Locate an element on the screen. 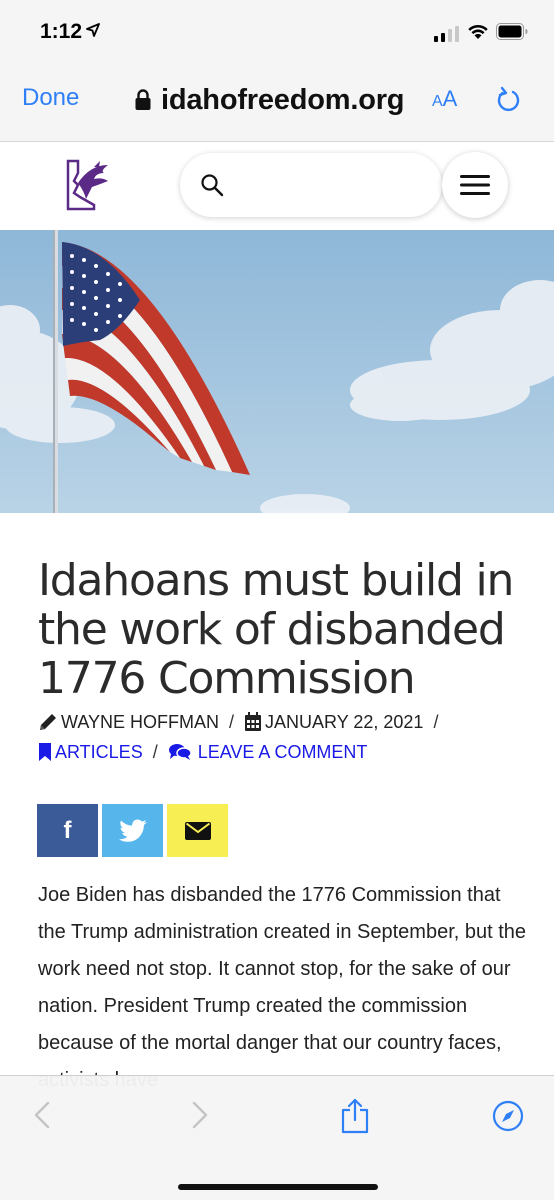 The width and height of the screenshot is (554, 1200). category-link: ARTICLES is located at coordinates (99, 752).